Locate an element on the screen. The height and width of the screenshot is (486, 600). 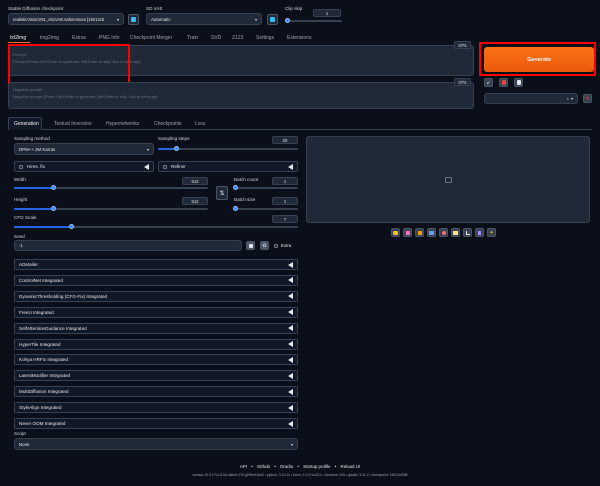
height-slider is located at coordinates (111, 208).